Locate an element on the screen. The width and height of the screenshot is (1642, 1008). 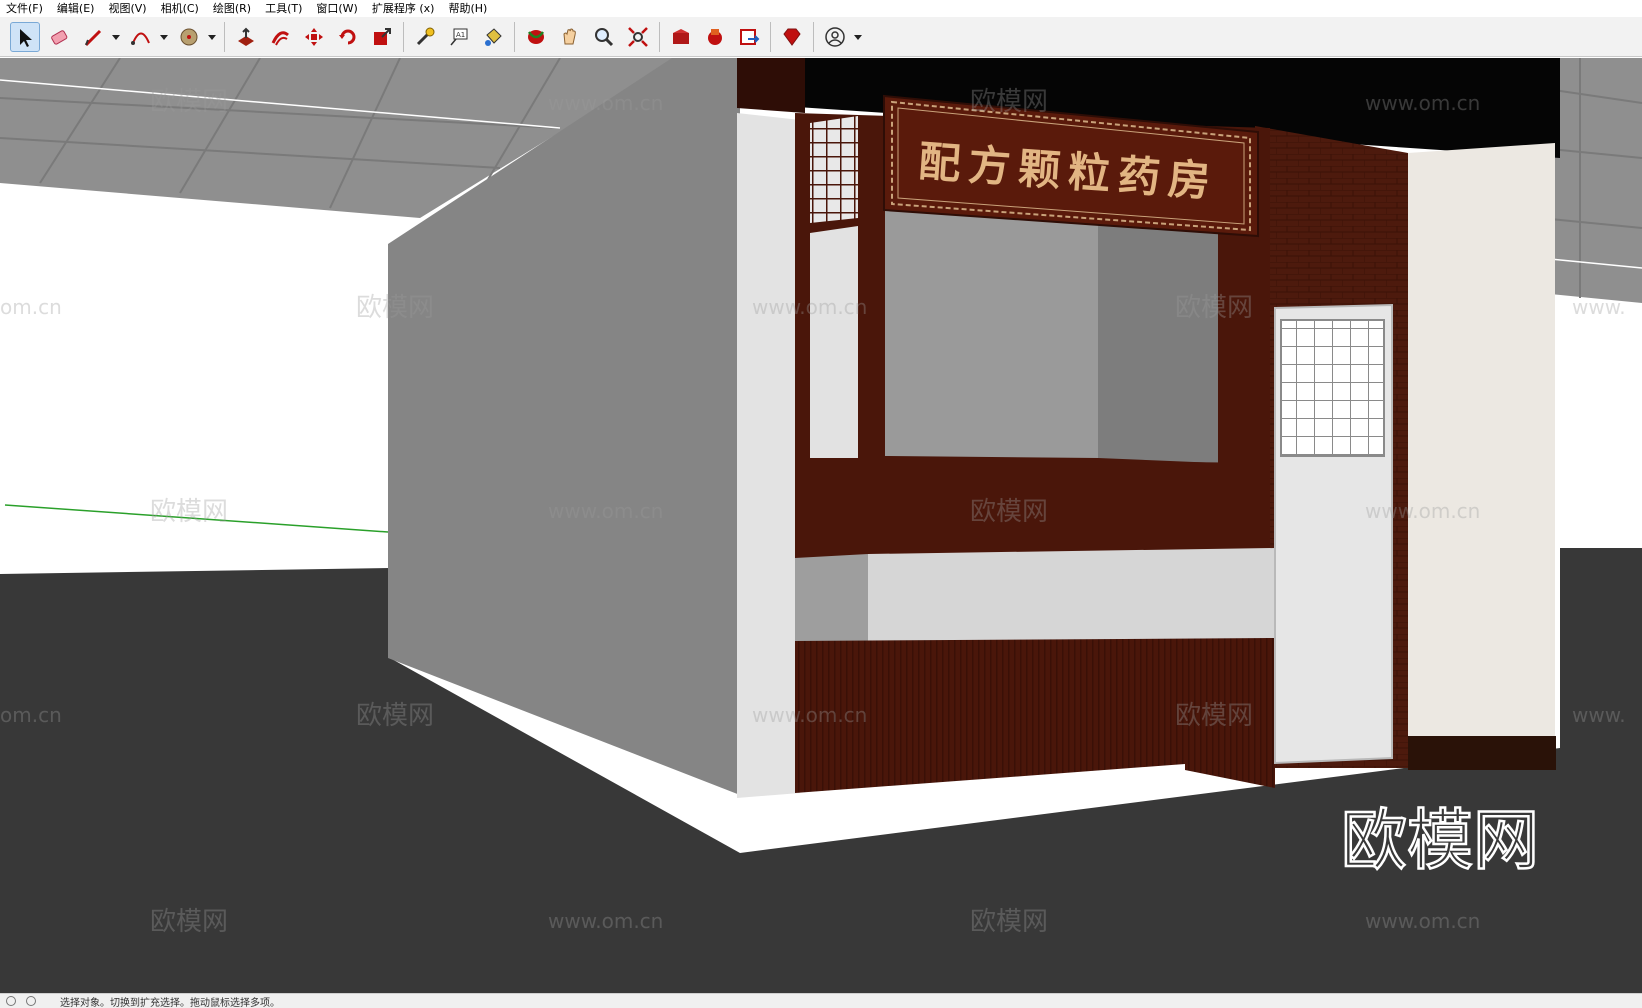
eraser-icon is located at coordinates (59, 37).